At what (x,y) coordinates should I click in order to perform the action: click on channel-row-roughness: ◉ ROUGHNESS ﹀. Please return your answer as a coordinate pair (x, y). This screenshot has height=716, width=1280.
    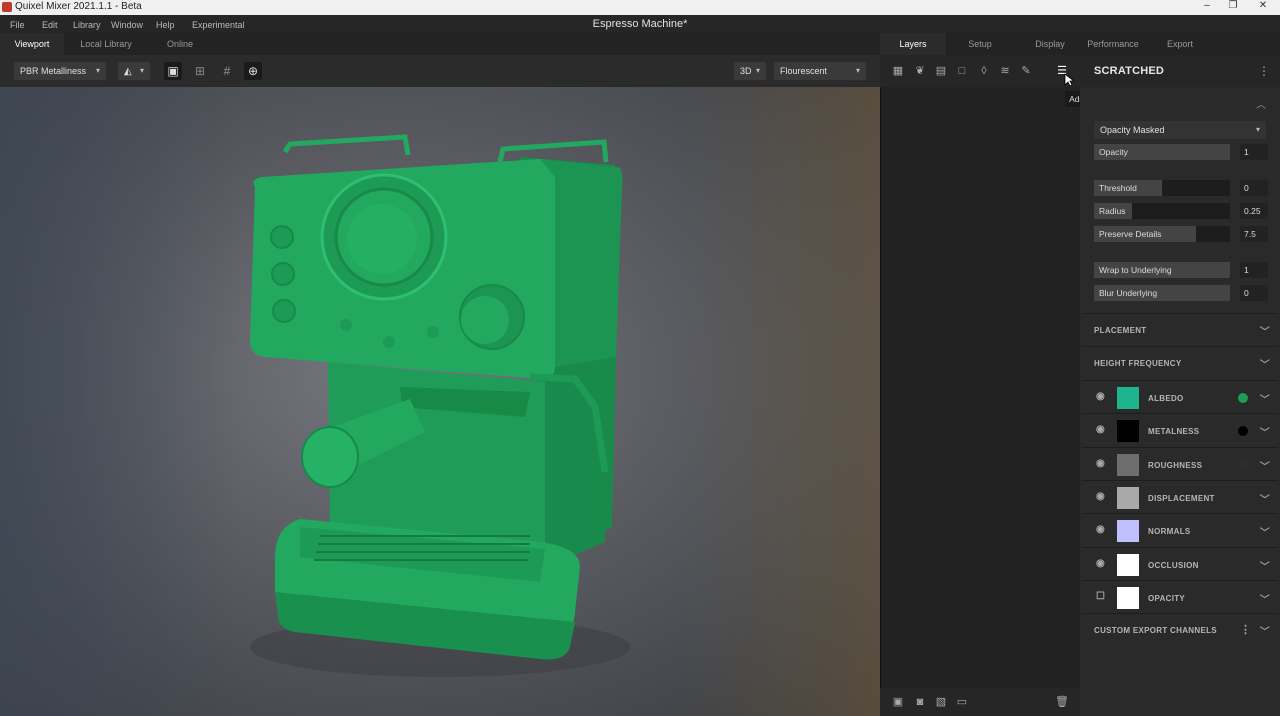
    Looking at the image, I should click on (1180, 463).